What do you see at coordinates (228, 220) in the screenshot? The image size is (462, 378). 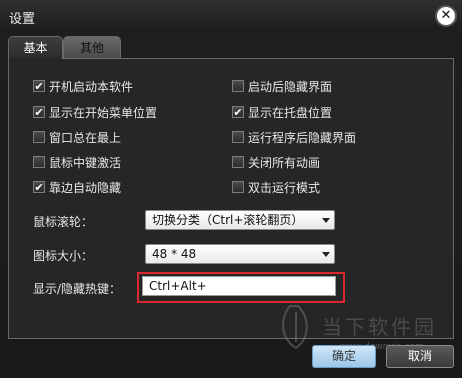 I see `mouse-wheel-value: 切换分类（Ctrl+滚轮翻页）` at bounding box center [228, 220].